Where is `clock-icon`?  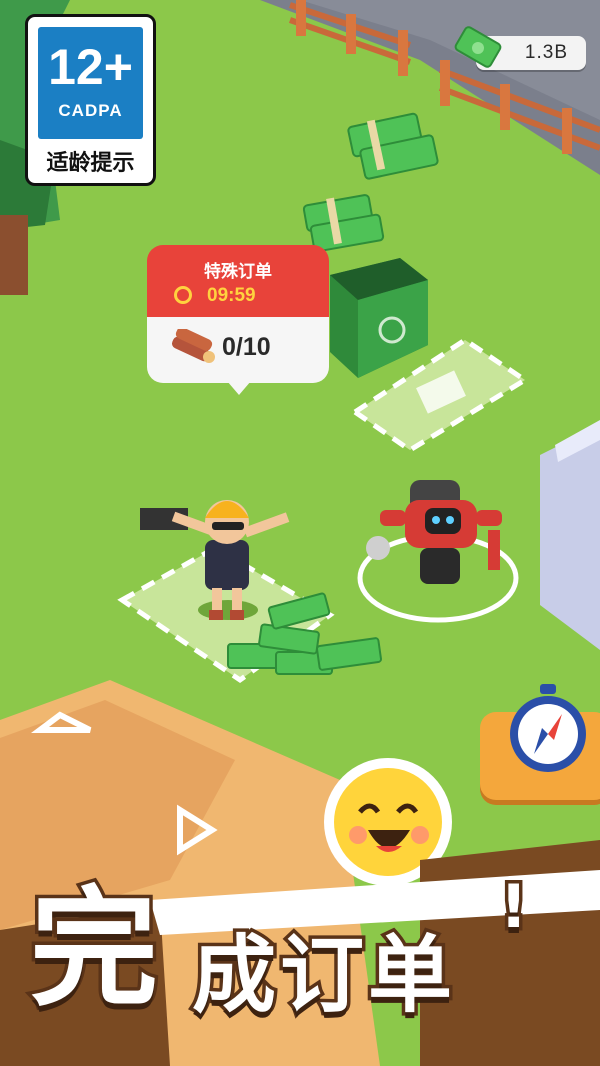 clock-icon is located at coordinates (183, 295).